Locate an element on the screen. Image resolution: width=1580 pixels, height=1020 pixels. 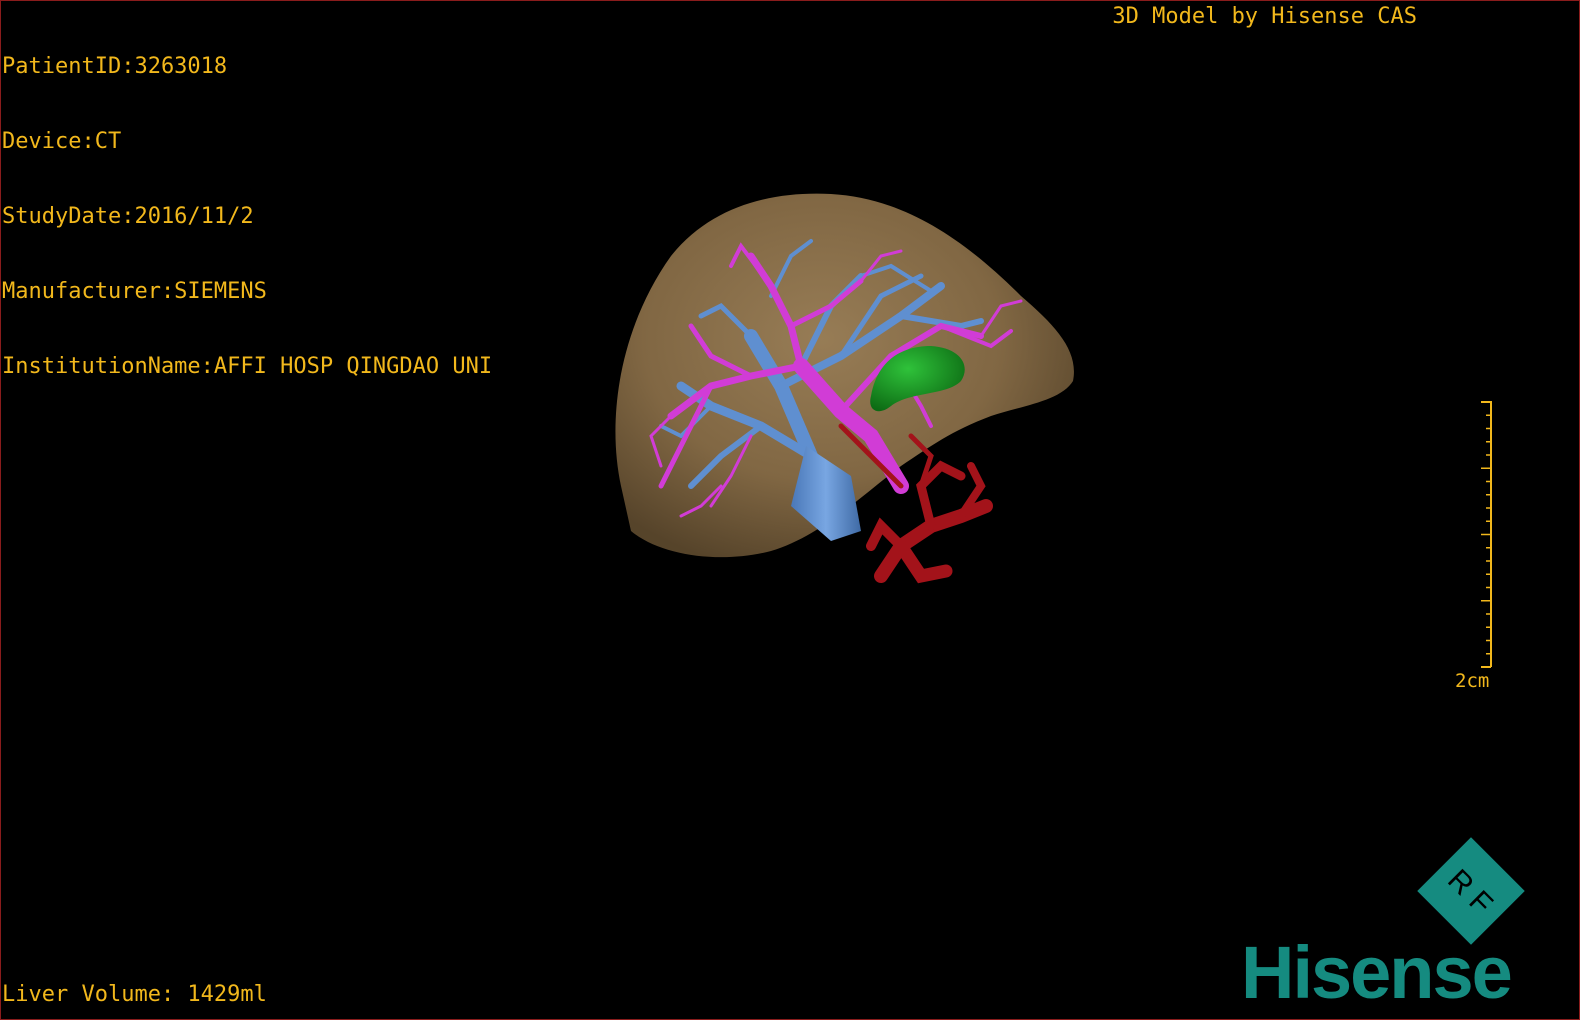
device: Device:CT is located at coordinates (62, 141).